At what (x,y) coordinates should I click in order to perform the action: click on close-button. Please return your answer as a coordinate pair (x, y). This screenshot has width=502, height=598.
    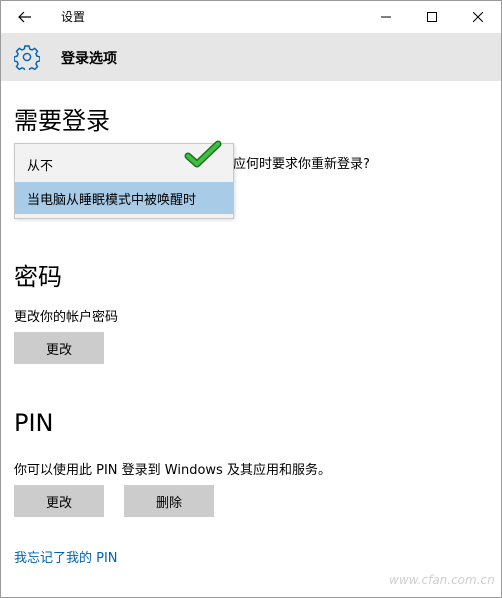
    Looking at the image, I should click on (478, 17).